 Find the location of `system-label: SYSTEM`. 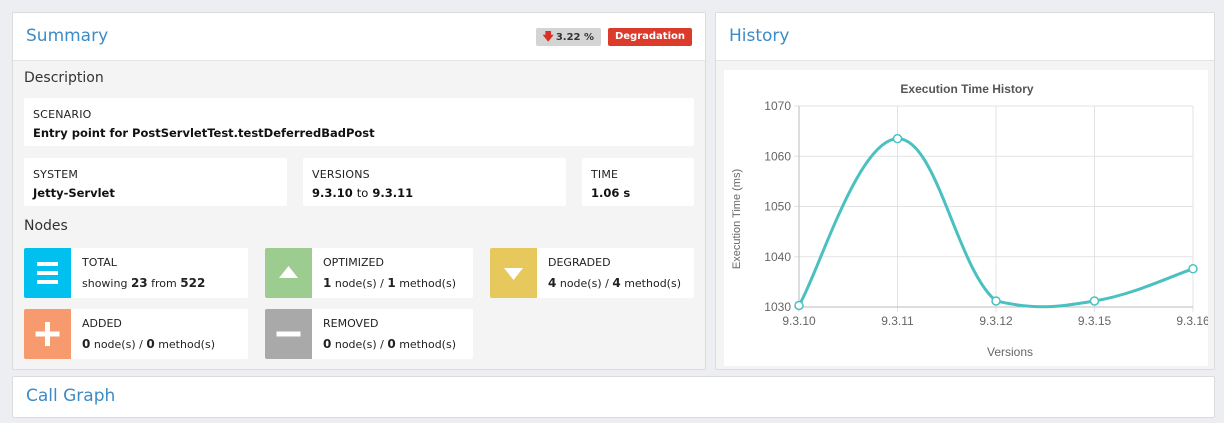

system-label: SYSTEM is located at coordinates (56, 174).